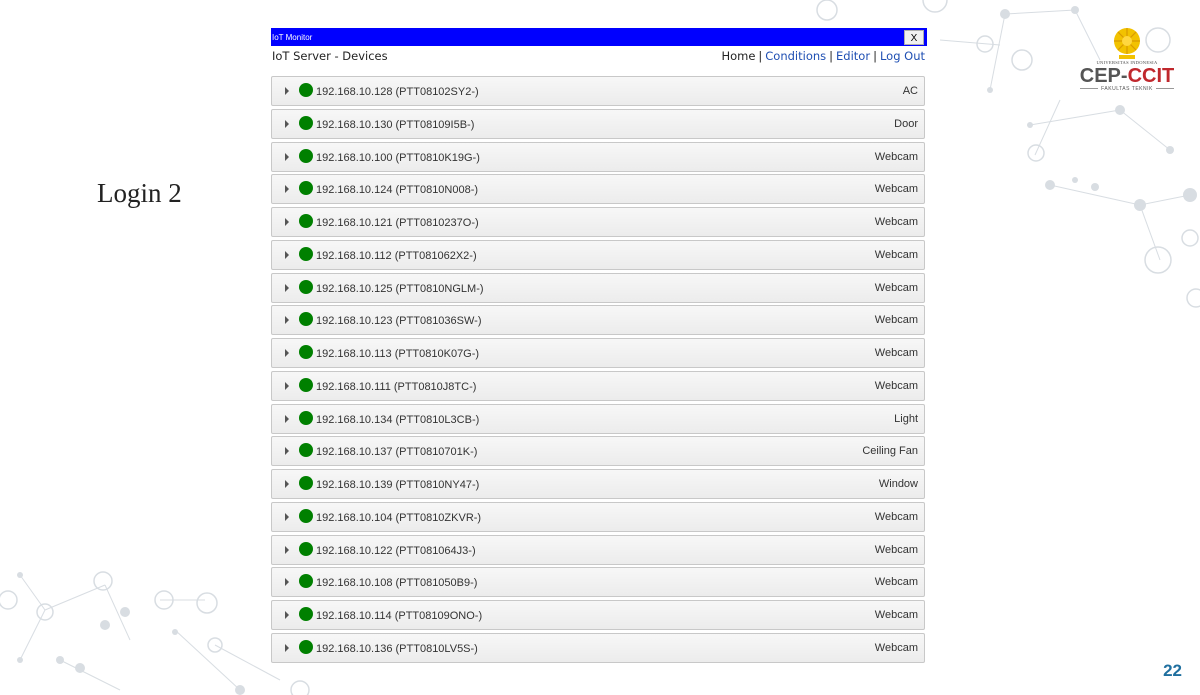 Image resolution: width=1200 pixels, height=695 pixels. I want to click on device-row: 192.168.10.130 (PTT08109I5B-) Door, so click(598, 123).